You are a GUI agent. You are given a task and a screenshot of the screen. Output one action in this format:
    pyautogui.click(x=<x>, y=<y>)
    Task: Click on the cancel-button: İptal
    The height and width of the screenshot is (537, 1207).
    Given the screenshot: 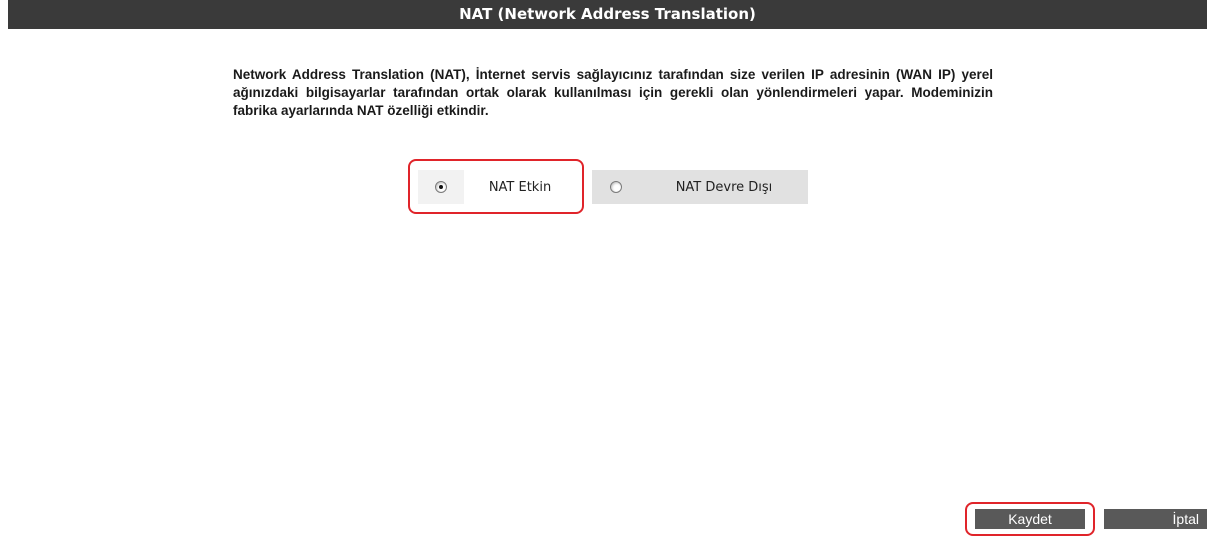 What is the action you would take?
    pyautogui.click(x=1155, y=519)
    